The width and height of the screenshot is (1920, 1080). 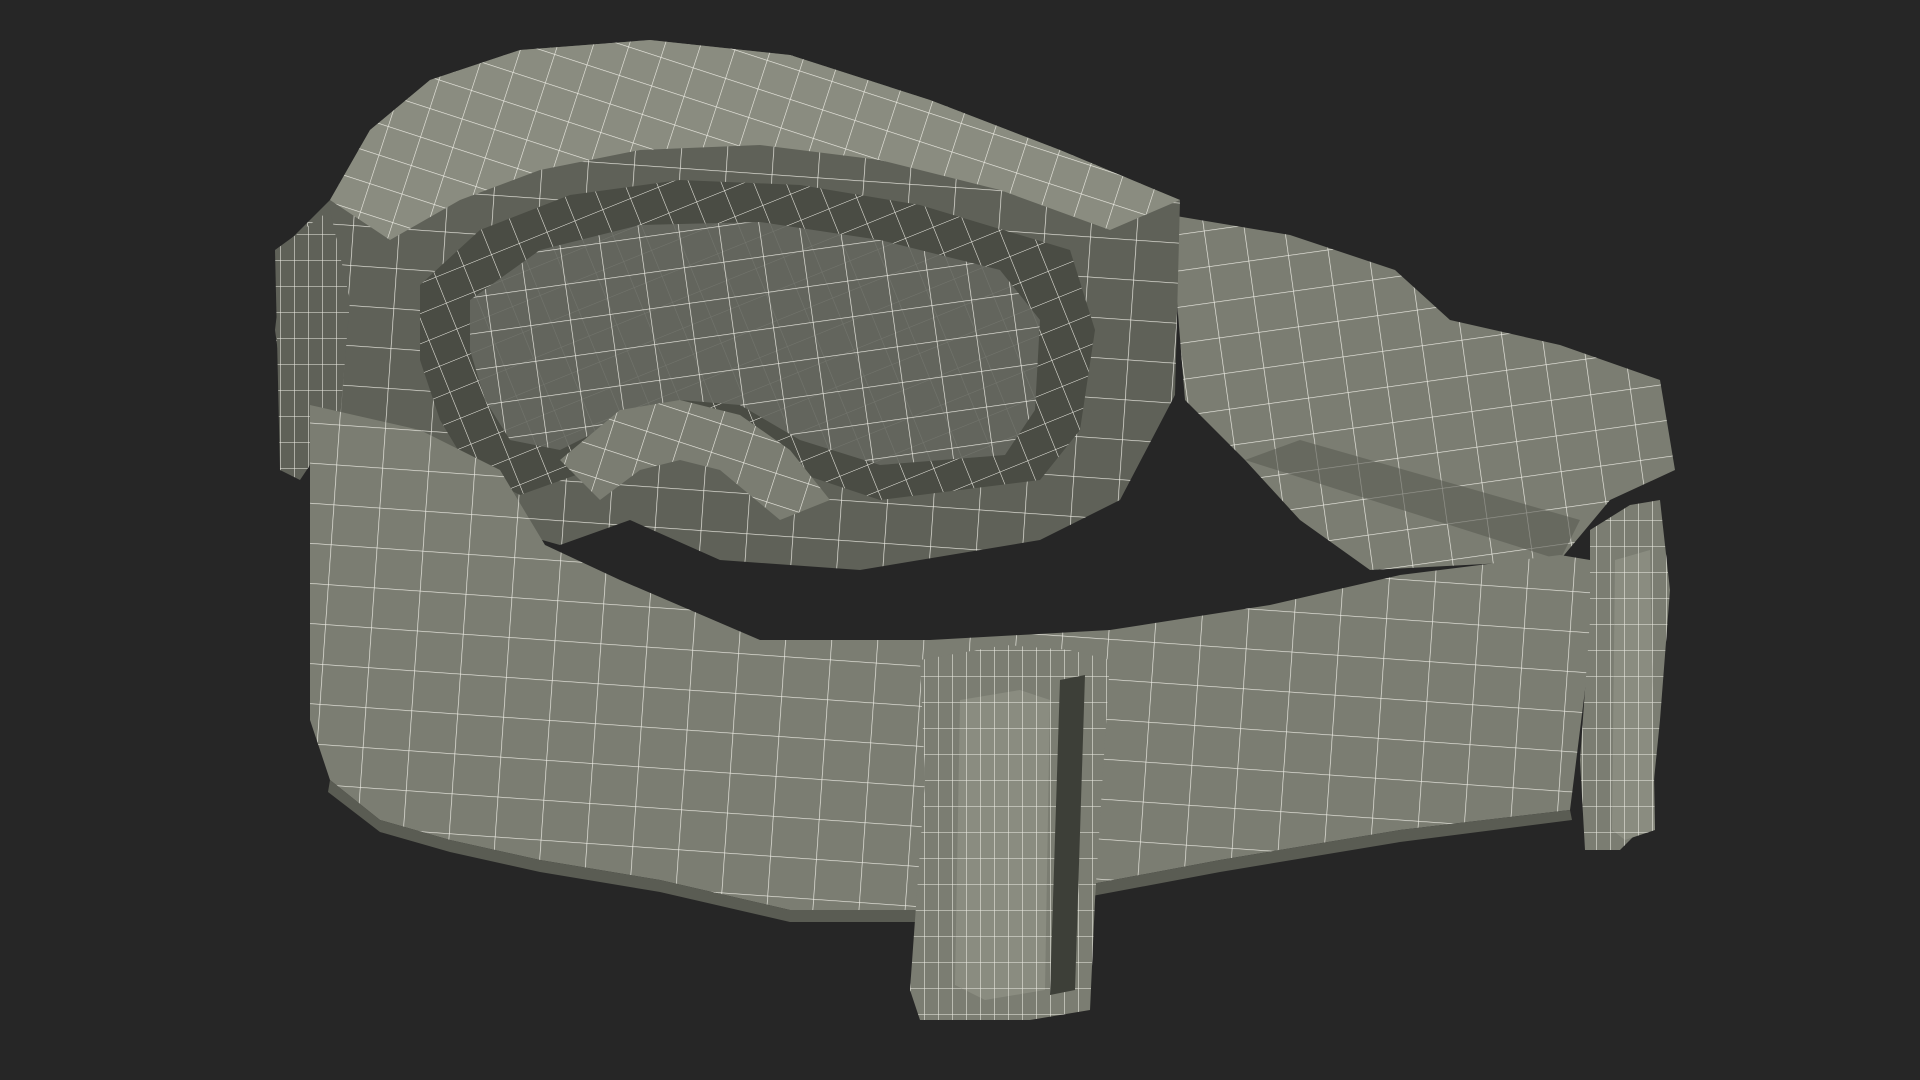 I want to click on back-strap, so click(x=1422, y=392).